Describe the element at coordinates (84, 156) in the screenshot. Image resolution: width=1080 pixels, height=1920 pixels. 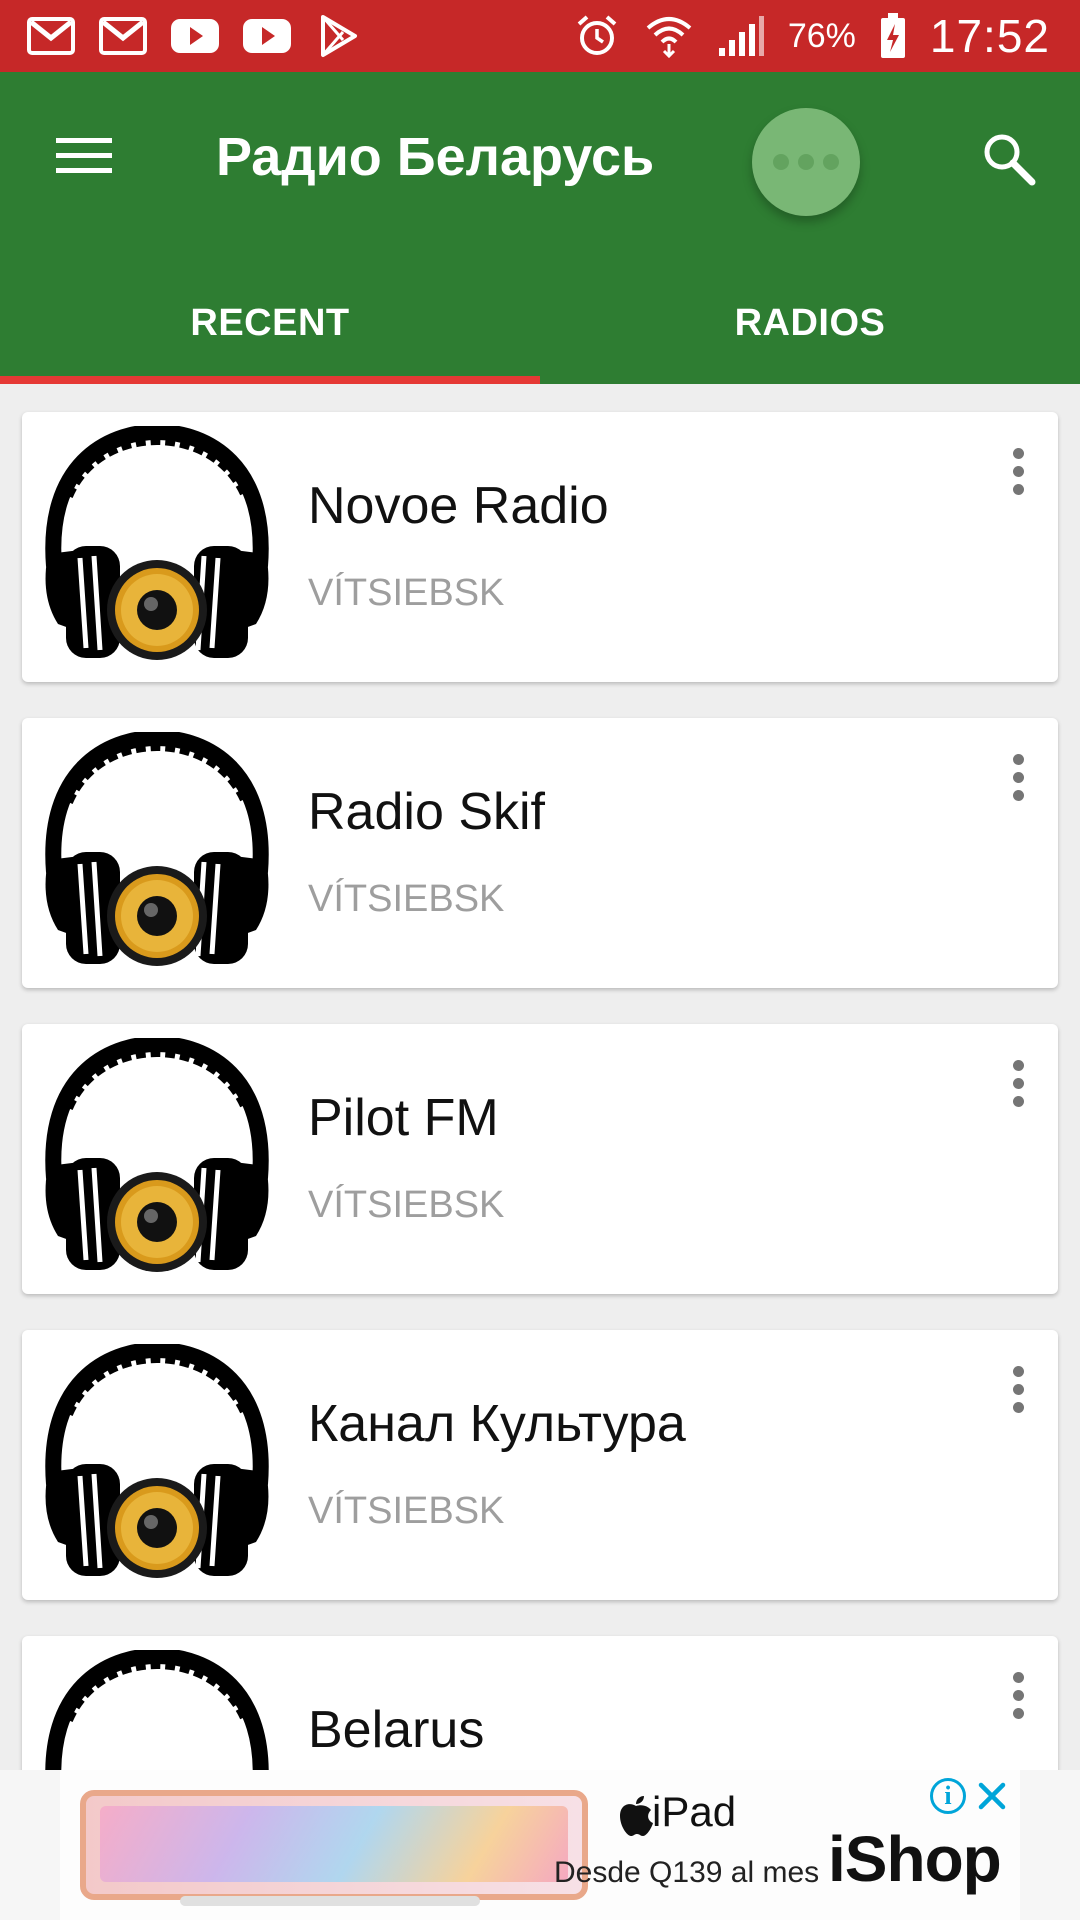
I see `hamburger-menu-icon` at that location.